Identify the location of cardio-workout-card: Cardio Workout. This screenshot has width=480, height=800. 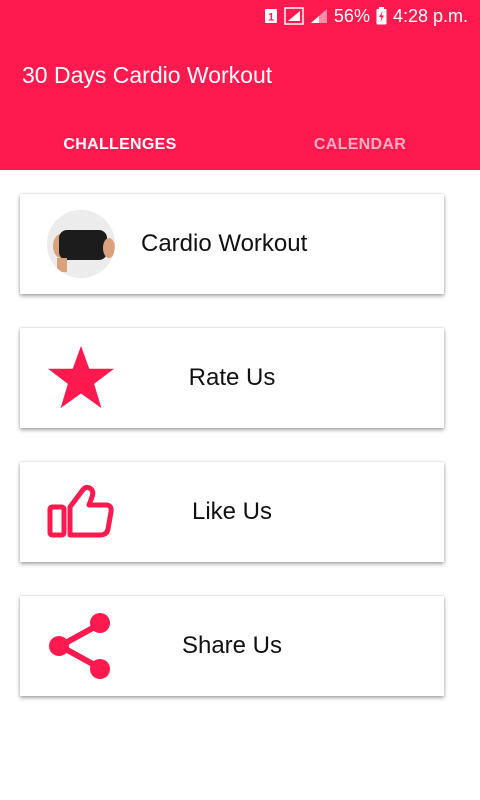
(232, 244).